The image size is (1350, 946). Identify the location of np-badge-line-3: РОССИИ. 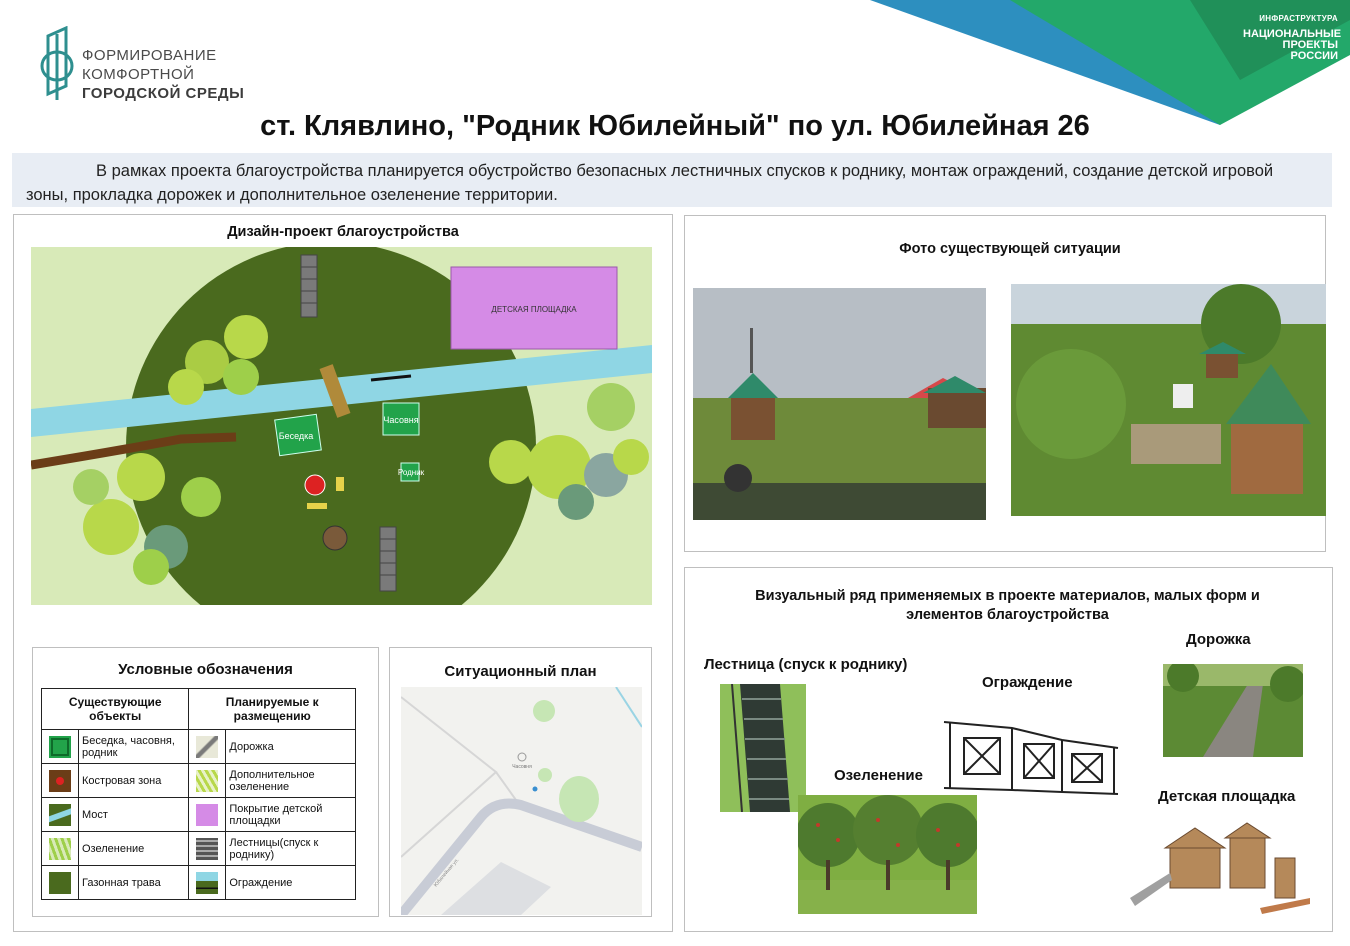
(1314, 56).